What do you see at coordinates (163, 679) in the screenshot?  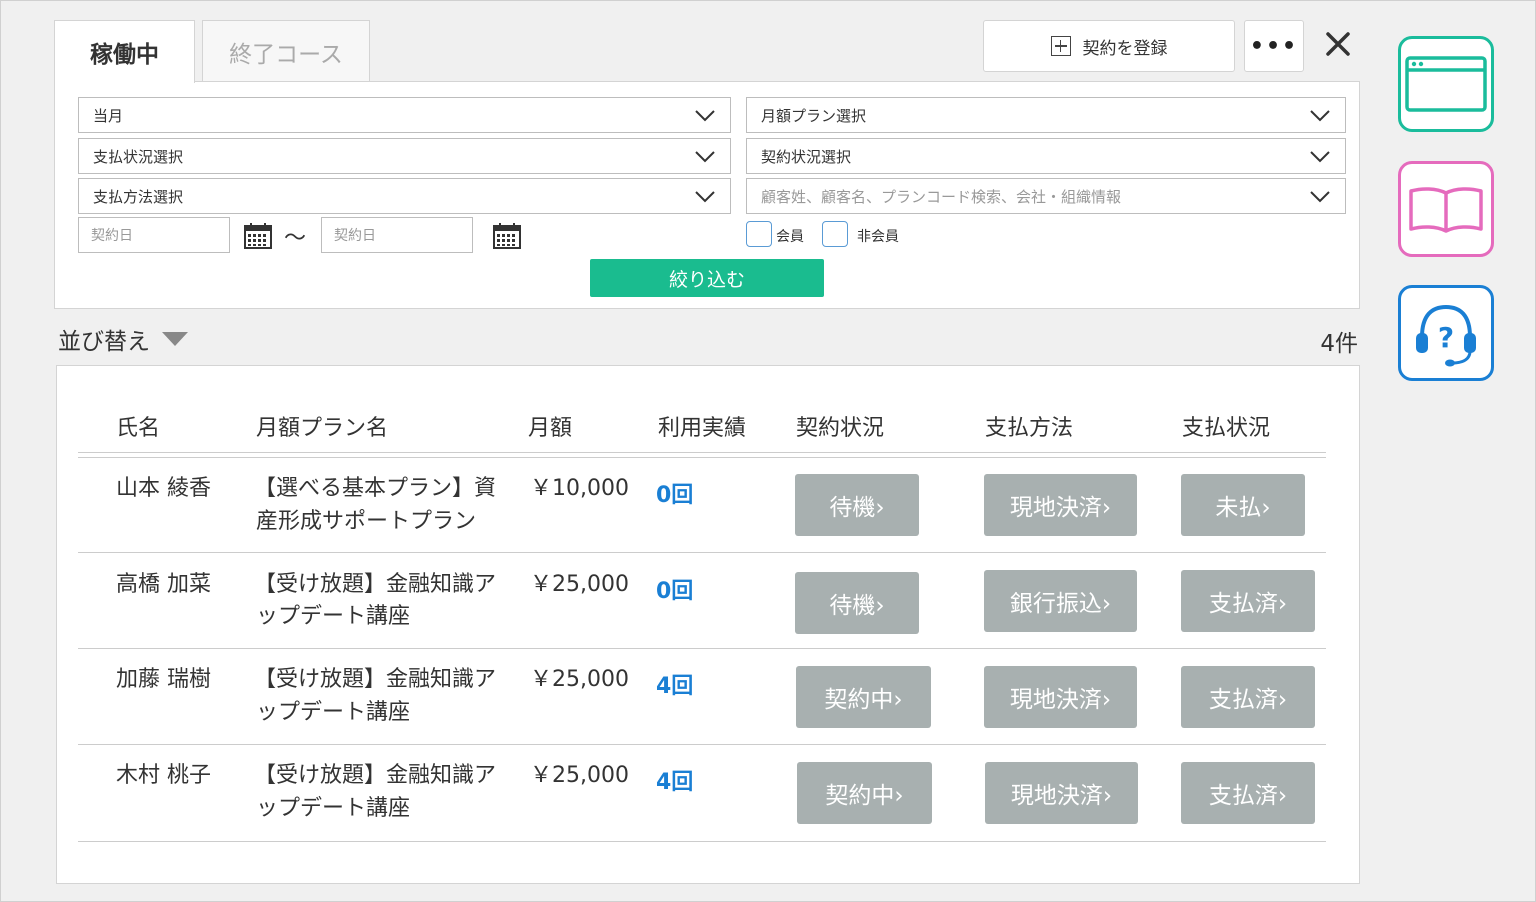 I see `row-name: 加藤 瑞樹` at bounding box center [163, 679].